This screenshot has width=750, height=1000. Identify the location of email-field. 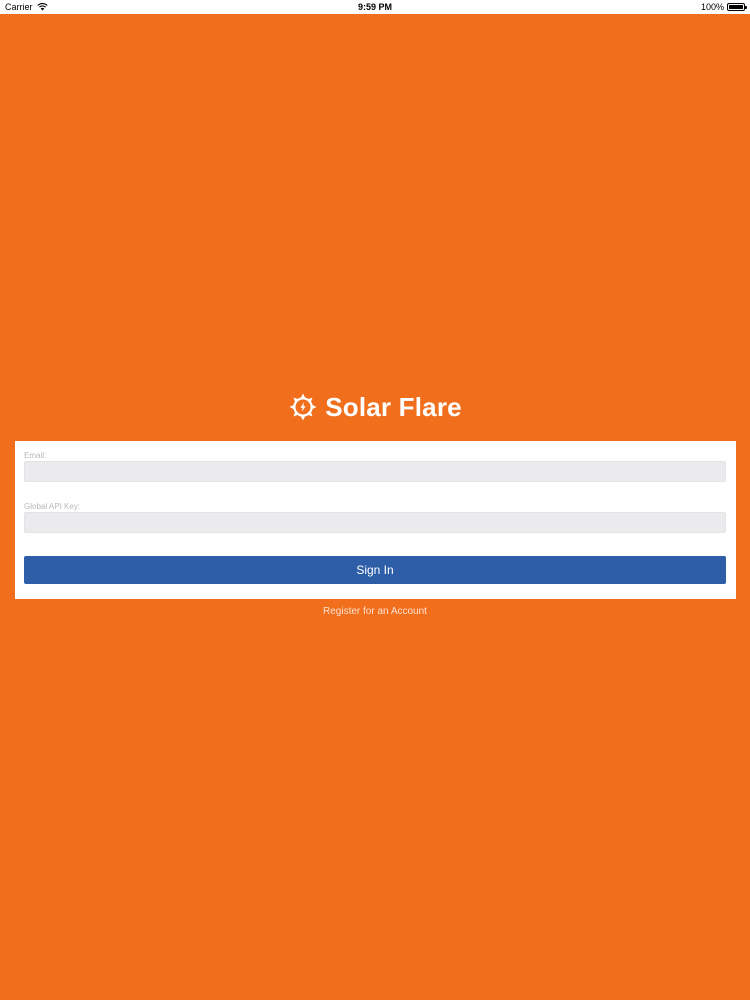
(375, 471).